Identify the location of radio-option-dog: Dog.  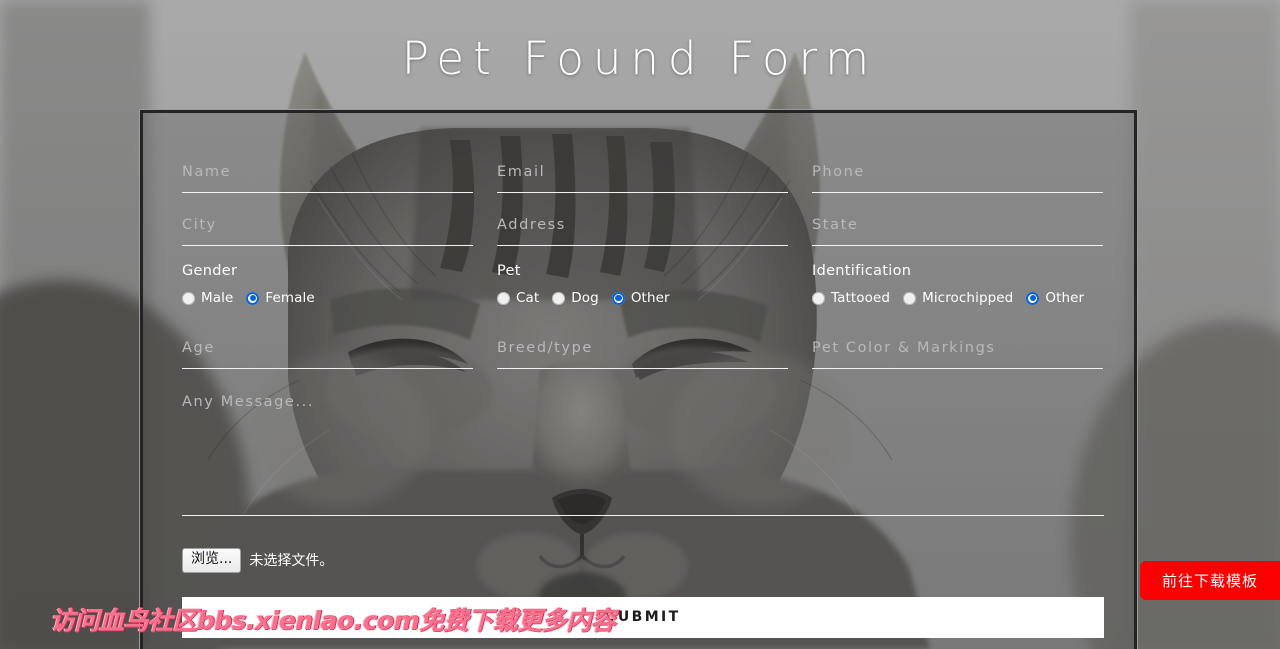
(575, 298).